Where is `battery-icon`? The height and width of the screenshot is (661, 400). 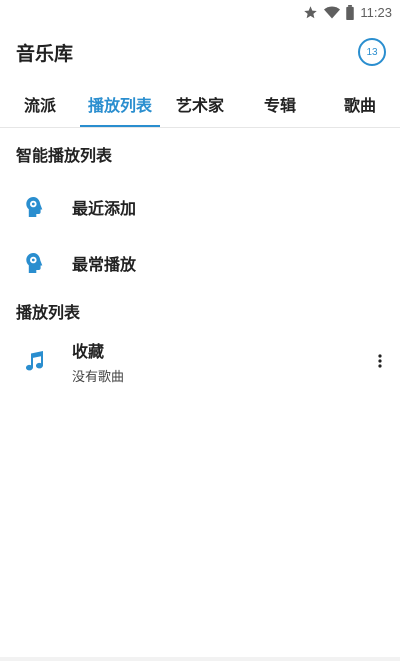
battery-icon is located at coordinates (350, 12).